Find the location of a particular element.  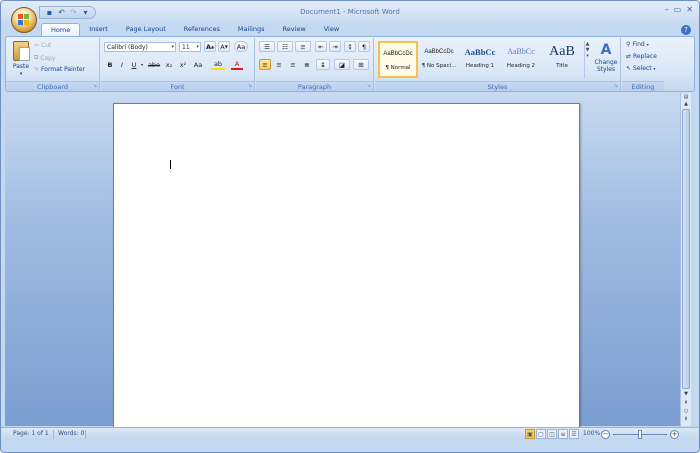

line-spacing-icon: ↨ is located at coordinates (323, 64).